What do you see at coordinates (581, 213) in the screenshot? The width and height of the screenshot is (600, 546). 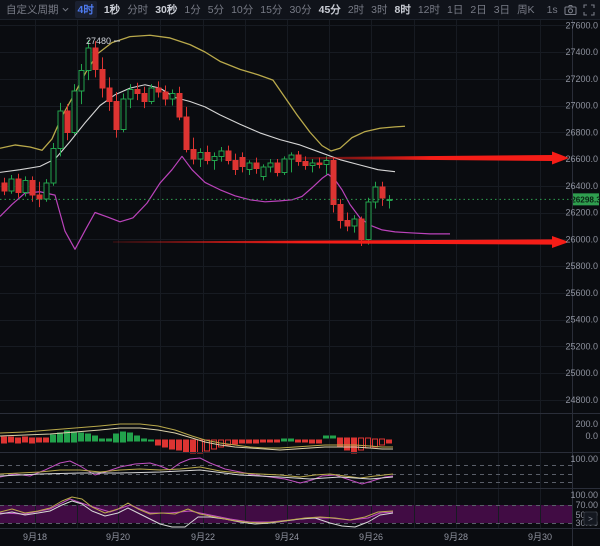 I see `svg-text: 26200.0` at bounding box center [581, 213].